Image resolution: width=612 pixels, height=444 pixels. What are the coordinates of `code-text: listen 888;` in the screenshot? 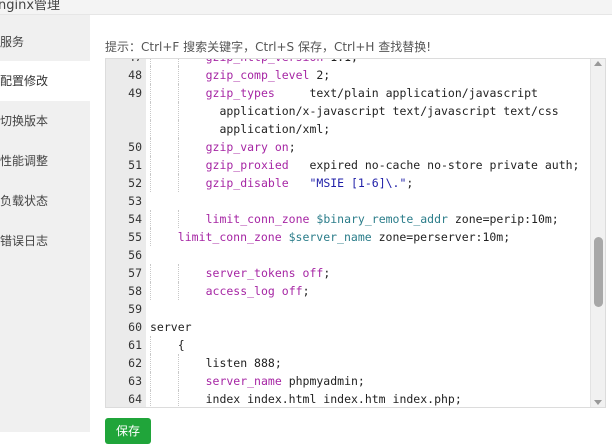 It's located at (243, 363).